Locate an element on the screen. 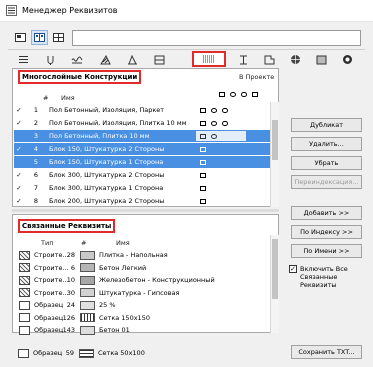 This screenshot has height=367, width=373. row-name: Пол Бетонный, Плитка 10 мм is located at coordinates (99, 136).